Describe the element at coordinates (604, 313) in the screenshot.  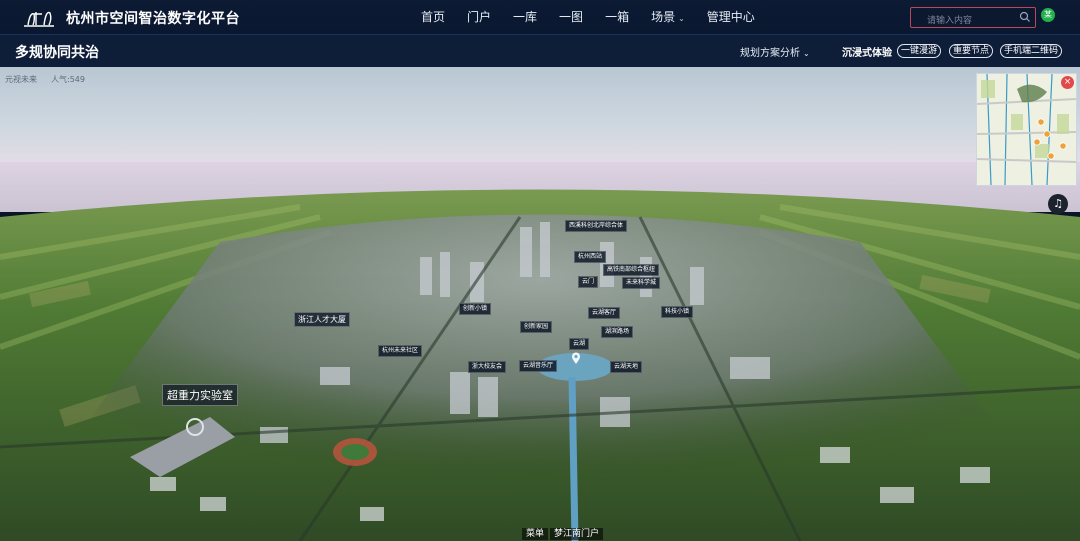
I see `building-label: 云湖客厅` at that location.